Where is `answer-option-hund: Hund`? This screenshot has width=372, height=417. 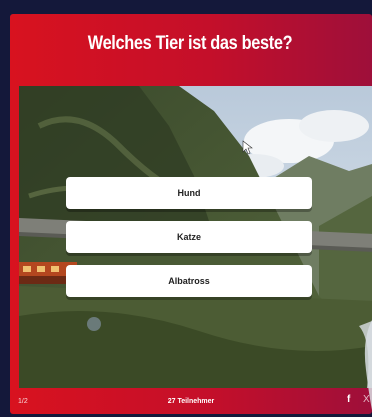 answer-option-hund: Hund is located at coordinates (189, 193).